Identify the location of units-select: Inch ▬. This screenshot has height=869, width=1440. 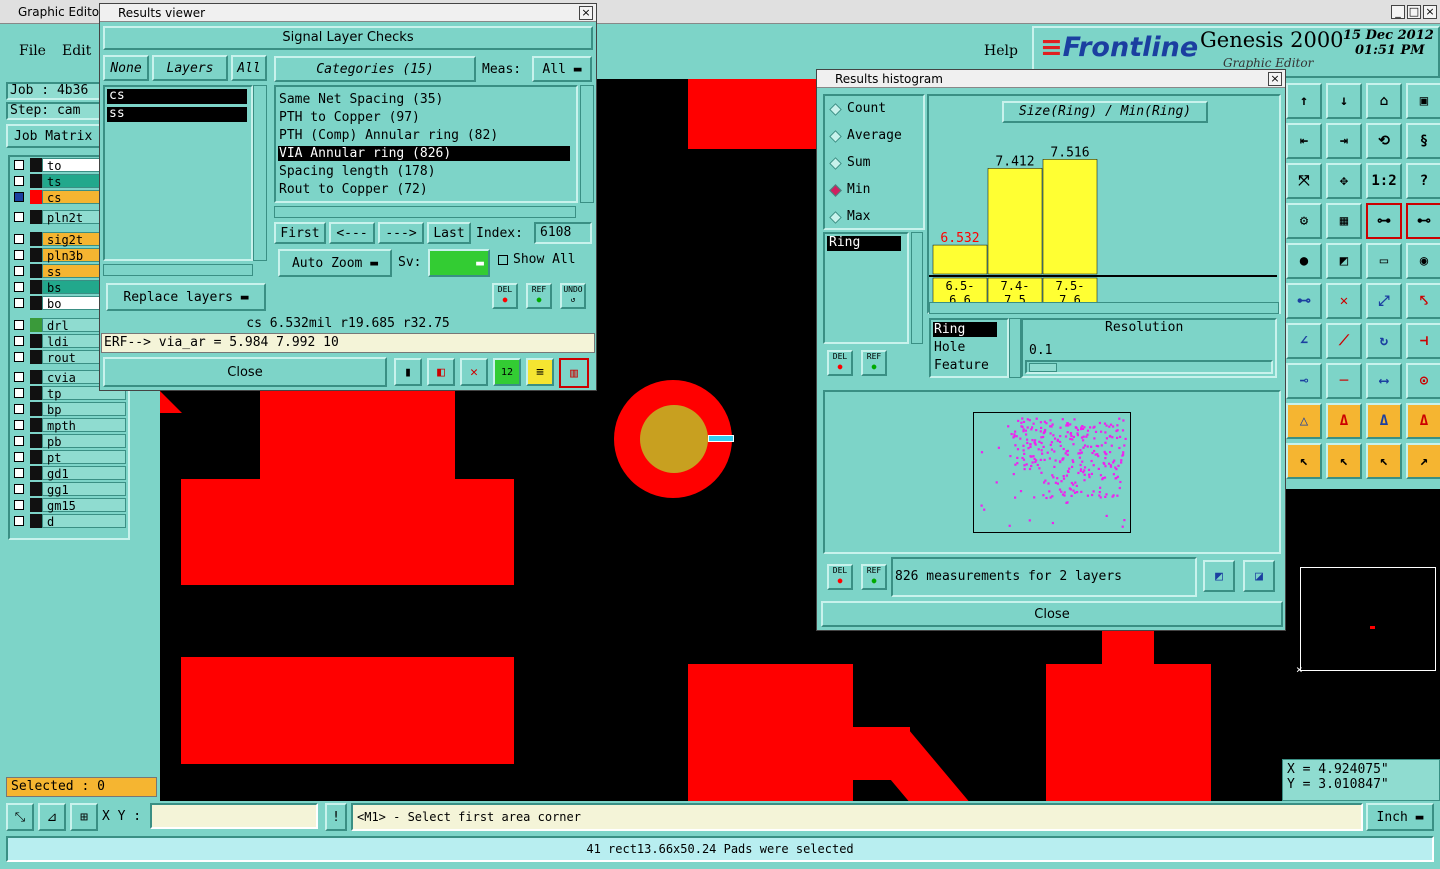
(1400, 817).